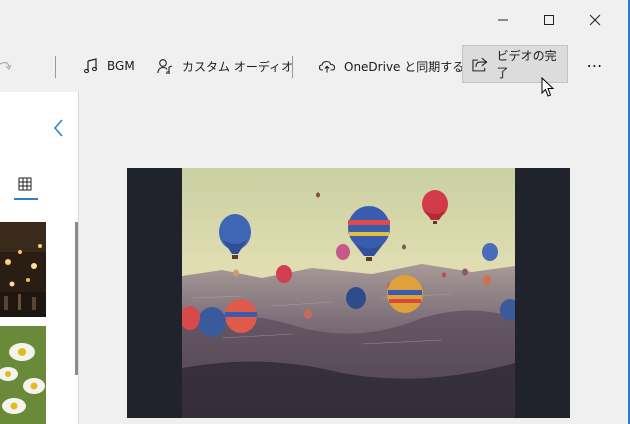 The width and height of the screenshot is (630, 424). I want to click on onedrive-sync-button: OneDrive と同期する, so click(391, 66).